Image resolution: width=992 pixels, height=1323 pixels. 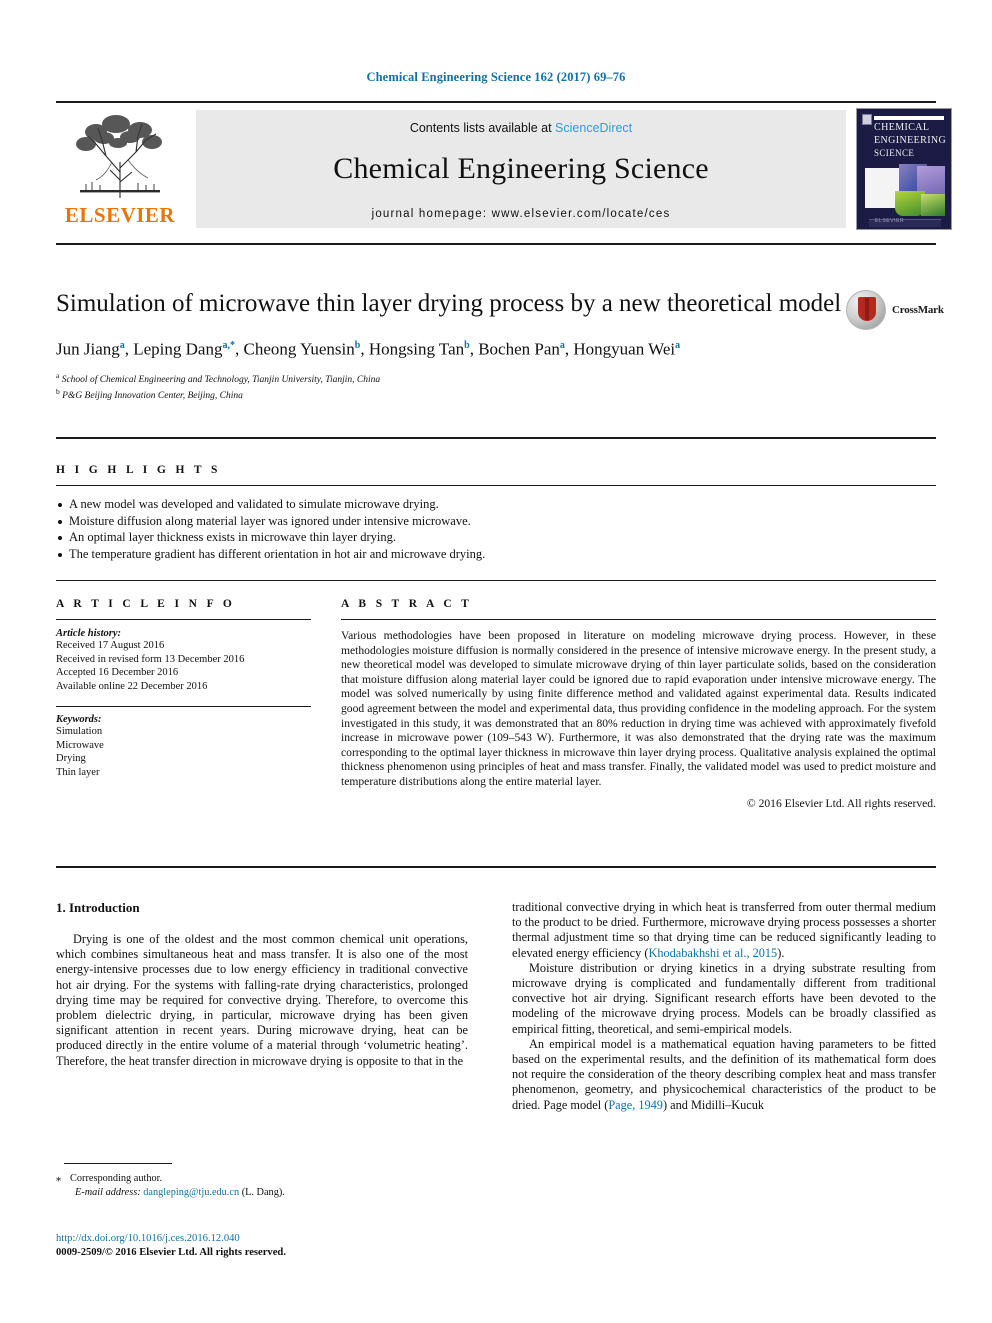 What do you see at coordinates (496, 102) in the screenshot?
I see `header-rule` at bounding box center [496, 102].